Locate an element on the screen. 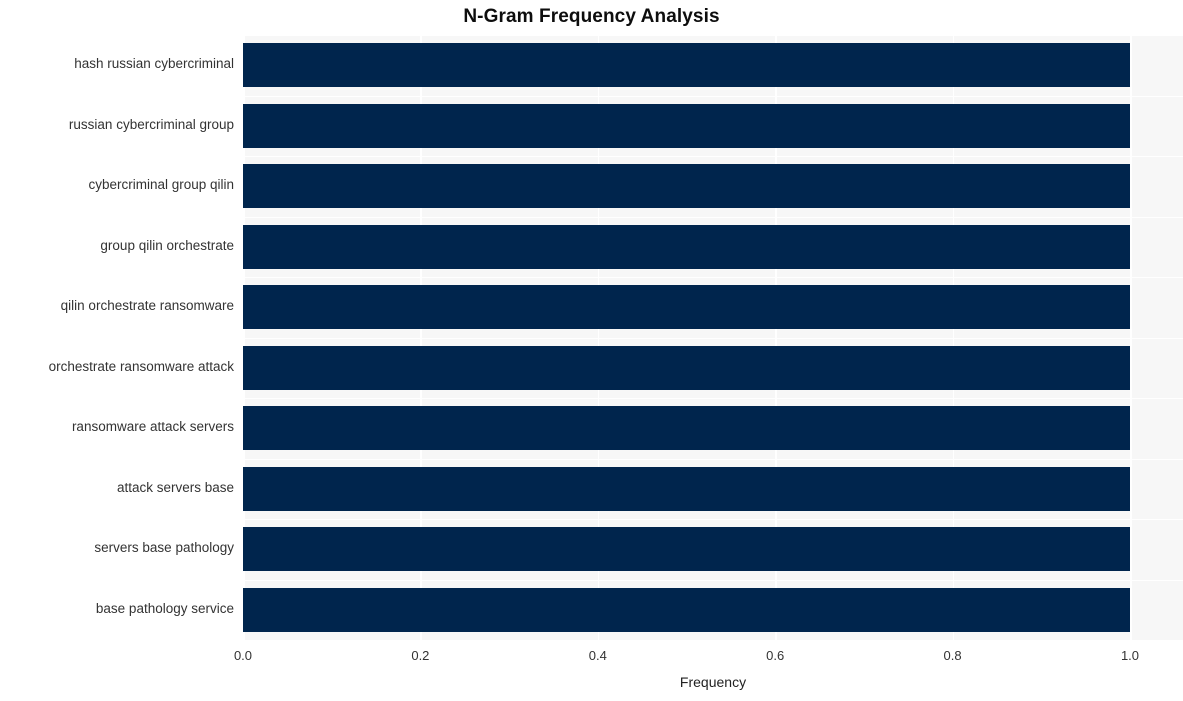  y-axis-tick-label: ransomware attack servers is located at coordinates (152, 427).